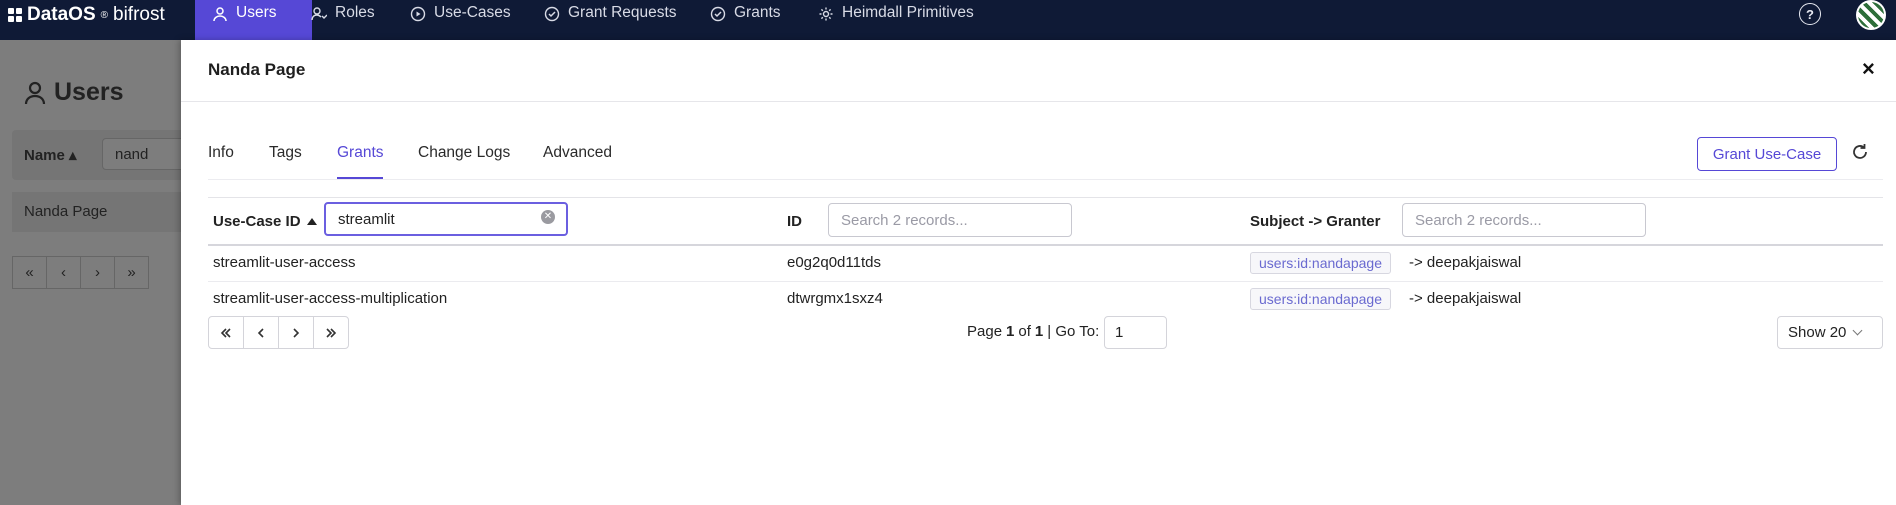 The image size is (1896, 505). I want to click on nav-label: Grants, so click(757, 12).